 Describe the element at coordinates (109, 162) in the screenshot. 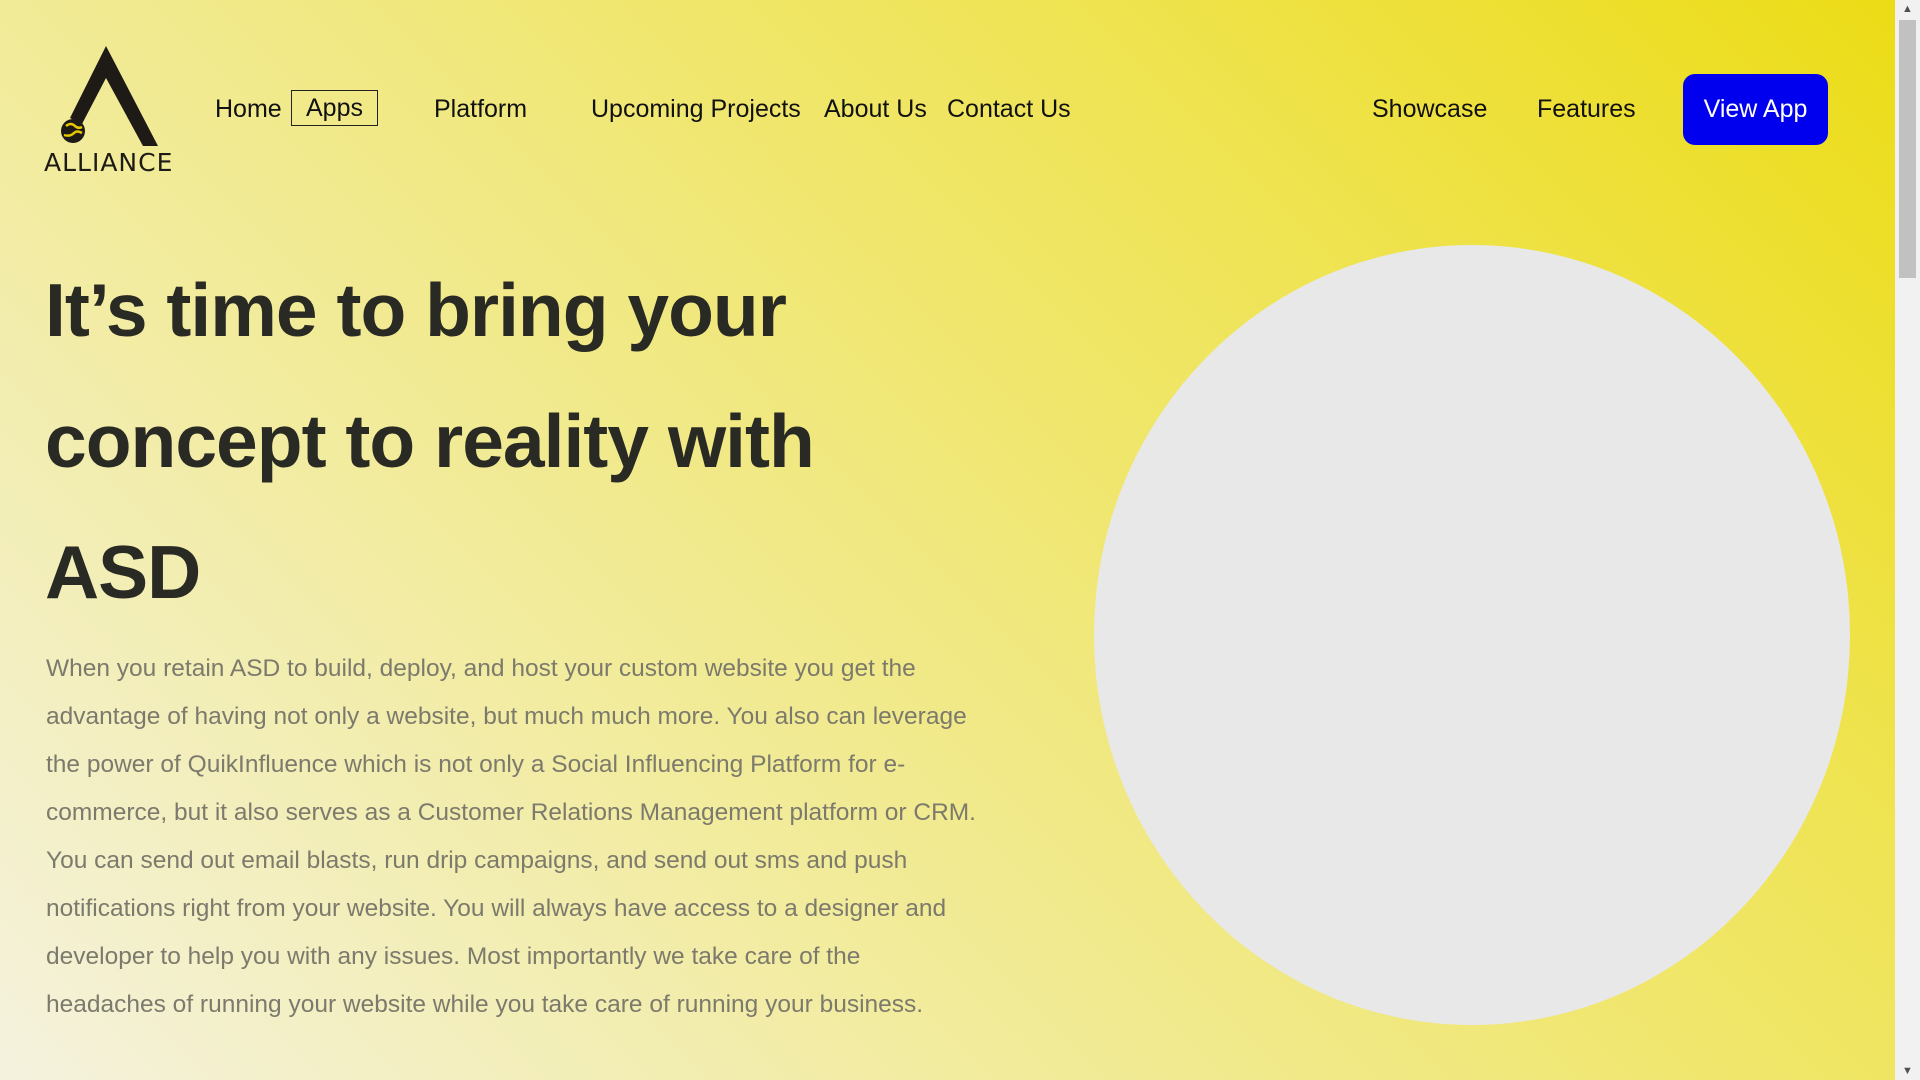

I see `logo-text: ALLIANCE` at that location.